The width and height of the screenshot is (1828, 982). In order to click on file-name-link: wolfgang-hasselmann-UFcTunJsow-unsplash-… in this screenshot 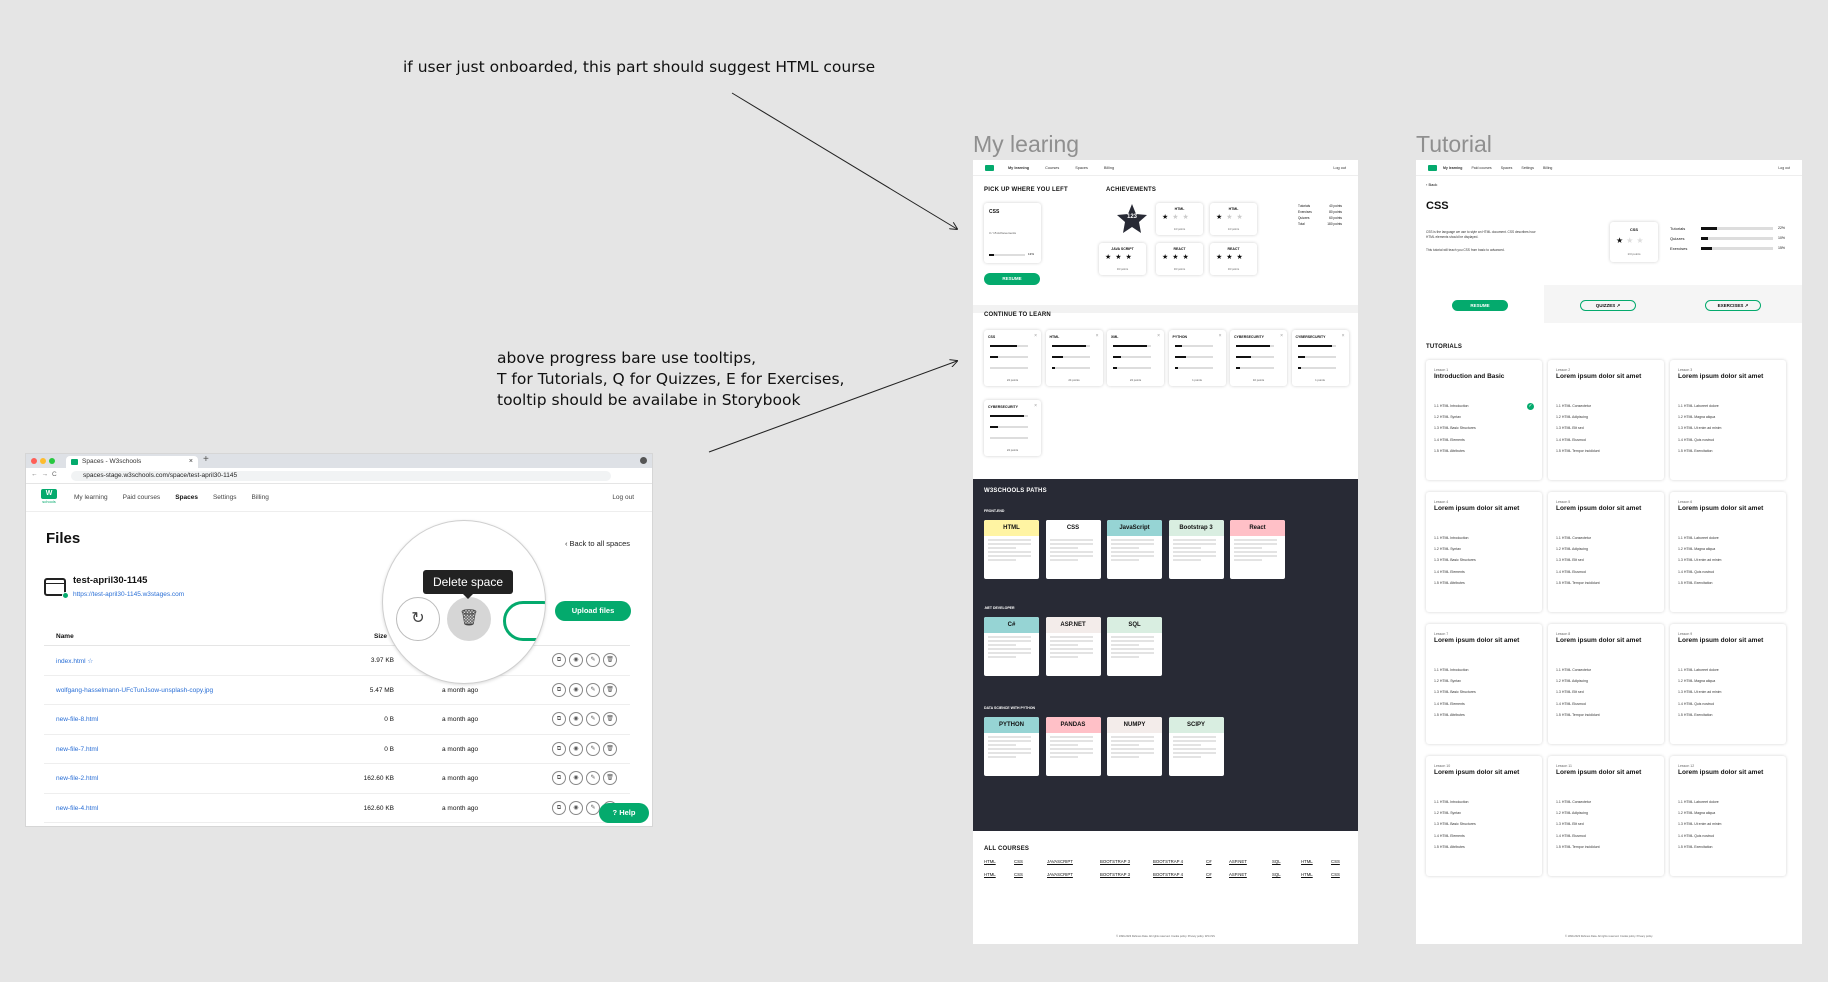, I will do `click(134, 690)`.